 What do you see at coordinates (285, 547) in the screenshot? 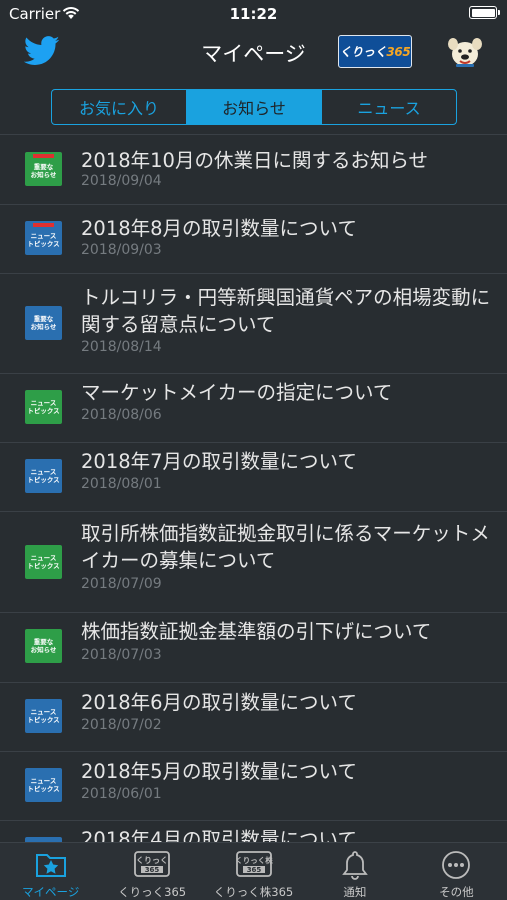
I see `item-title: 取引所株価指数証拠金取引に係るマーケットメイカーの募集について` at bounding box center [285, 547].